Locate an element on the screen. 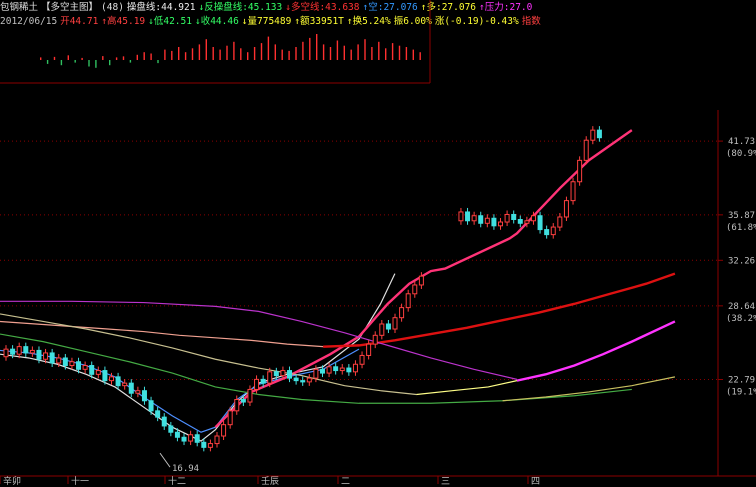  y-tick-label-2: 32.26 is located at coordinates (741, 261).